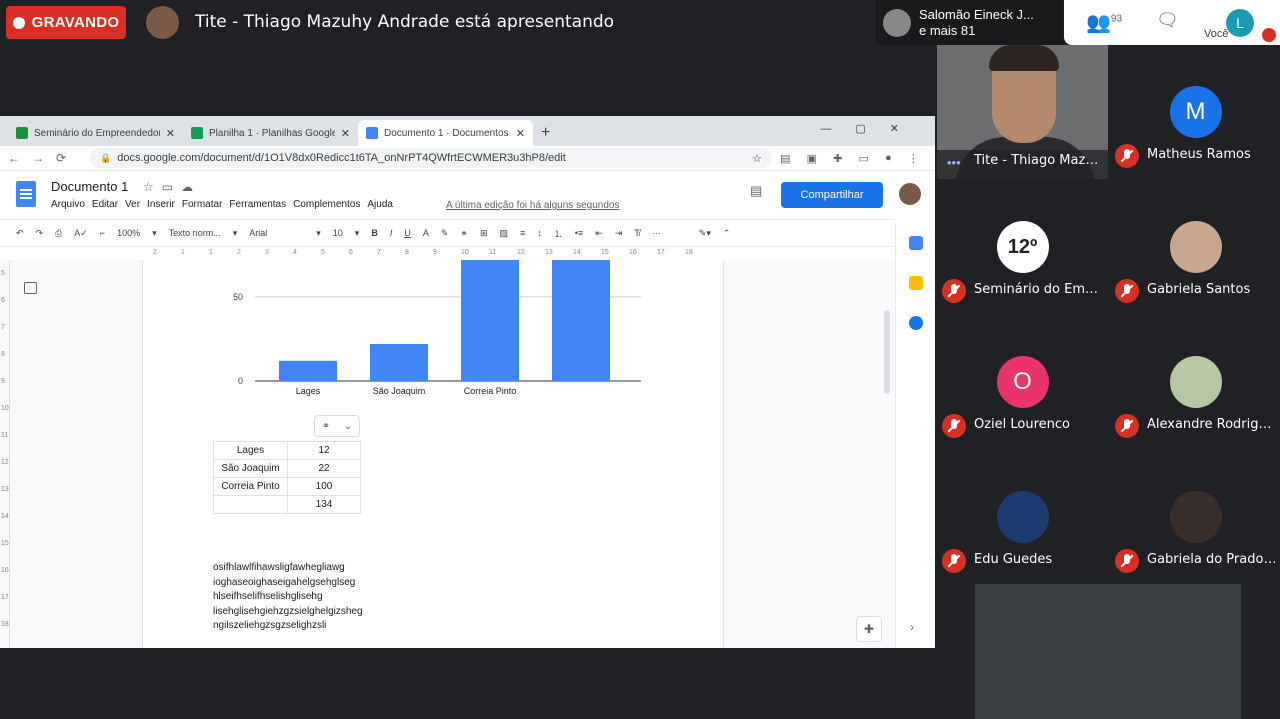  What do you see at coordinates (276, 233) in the screenshot?
I see `font-select: Arial` at bounding box center [276, 233].